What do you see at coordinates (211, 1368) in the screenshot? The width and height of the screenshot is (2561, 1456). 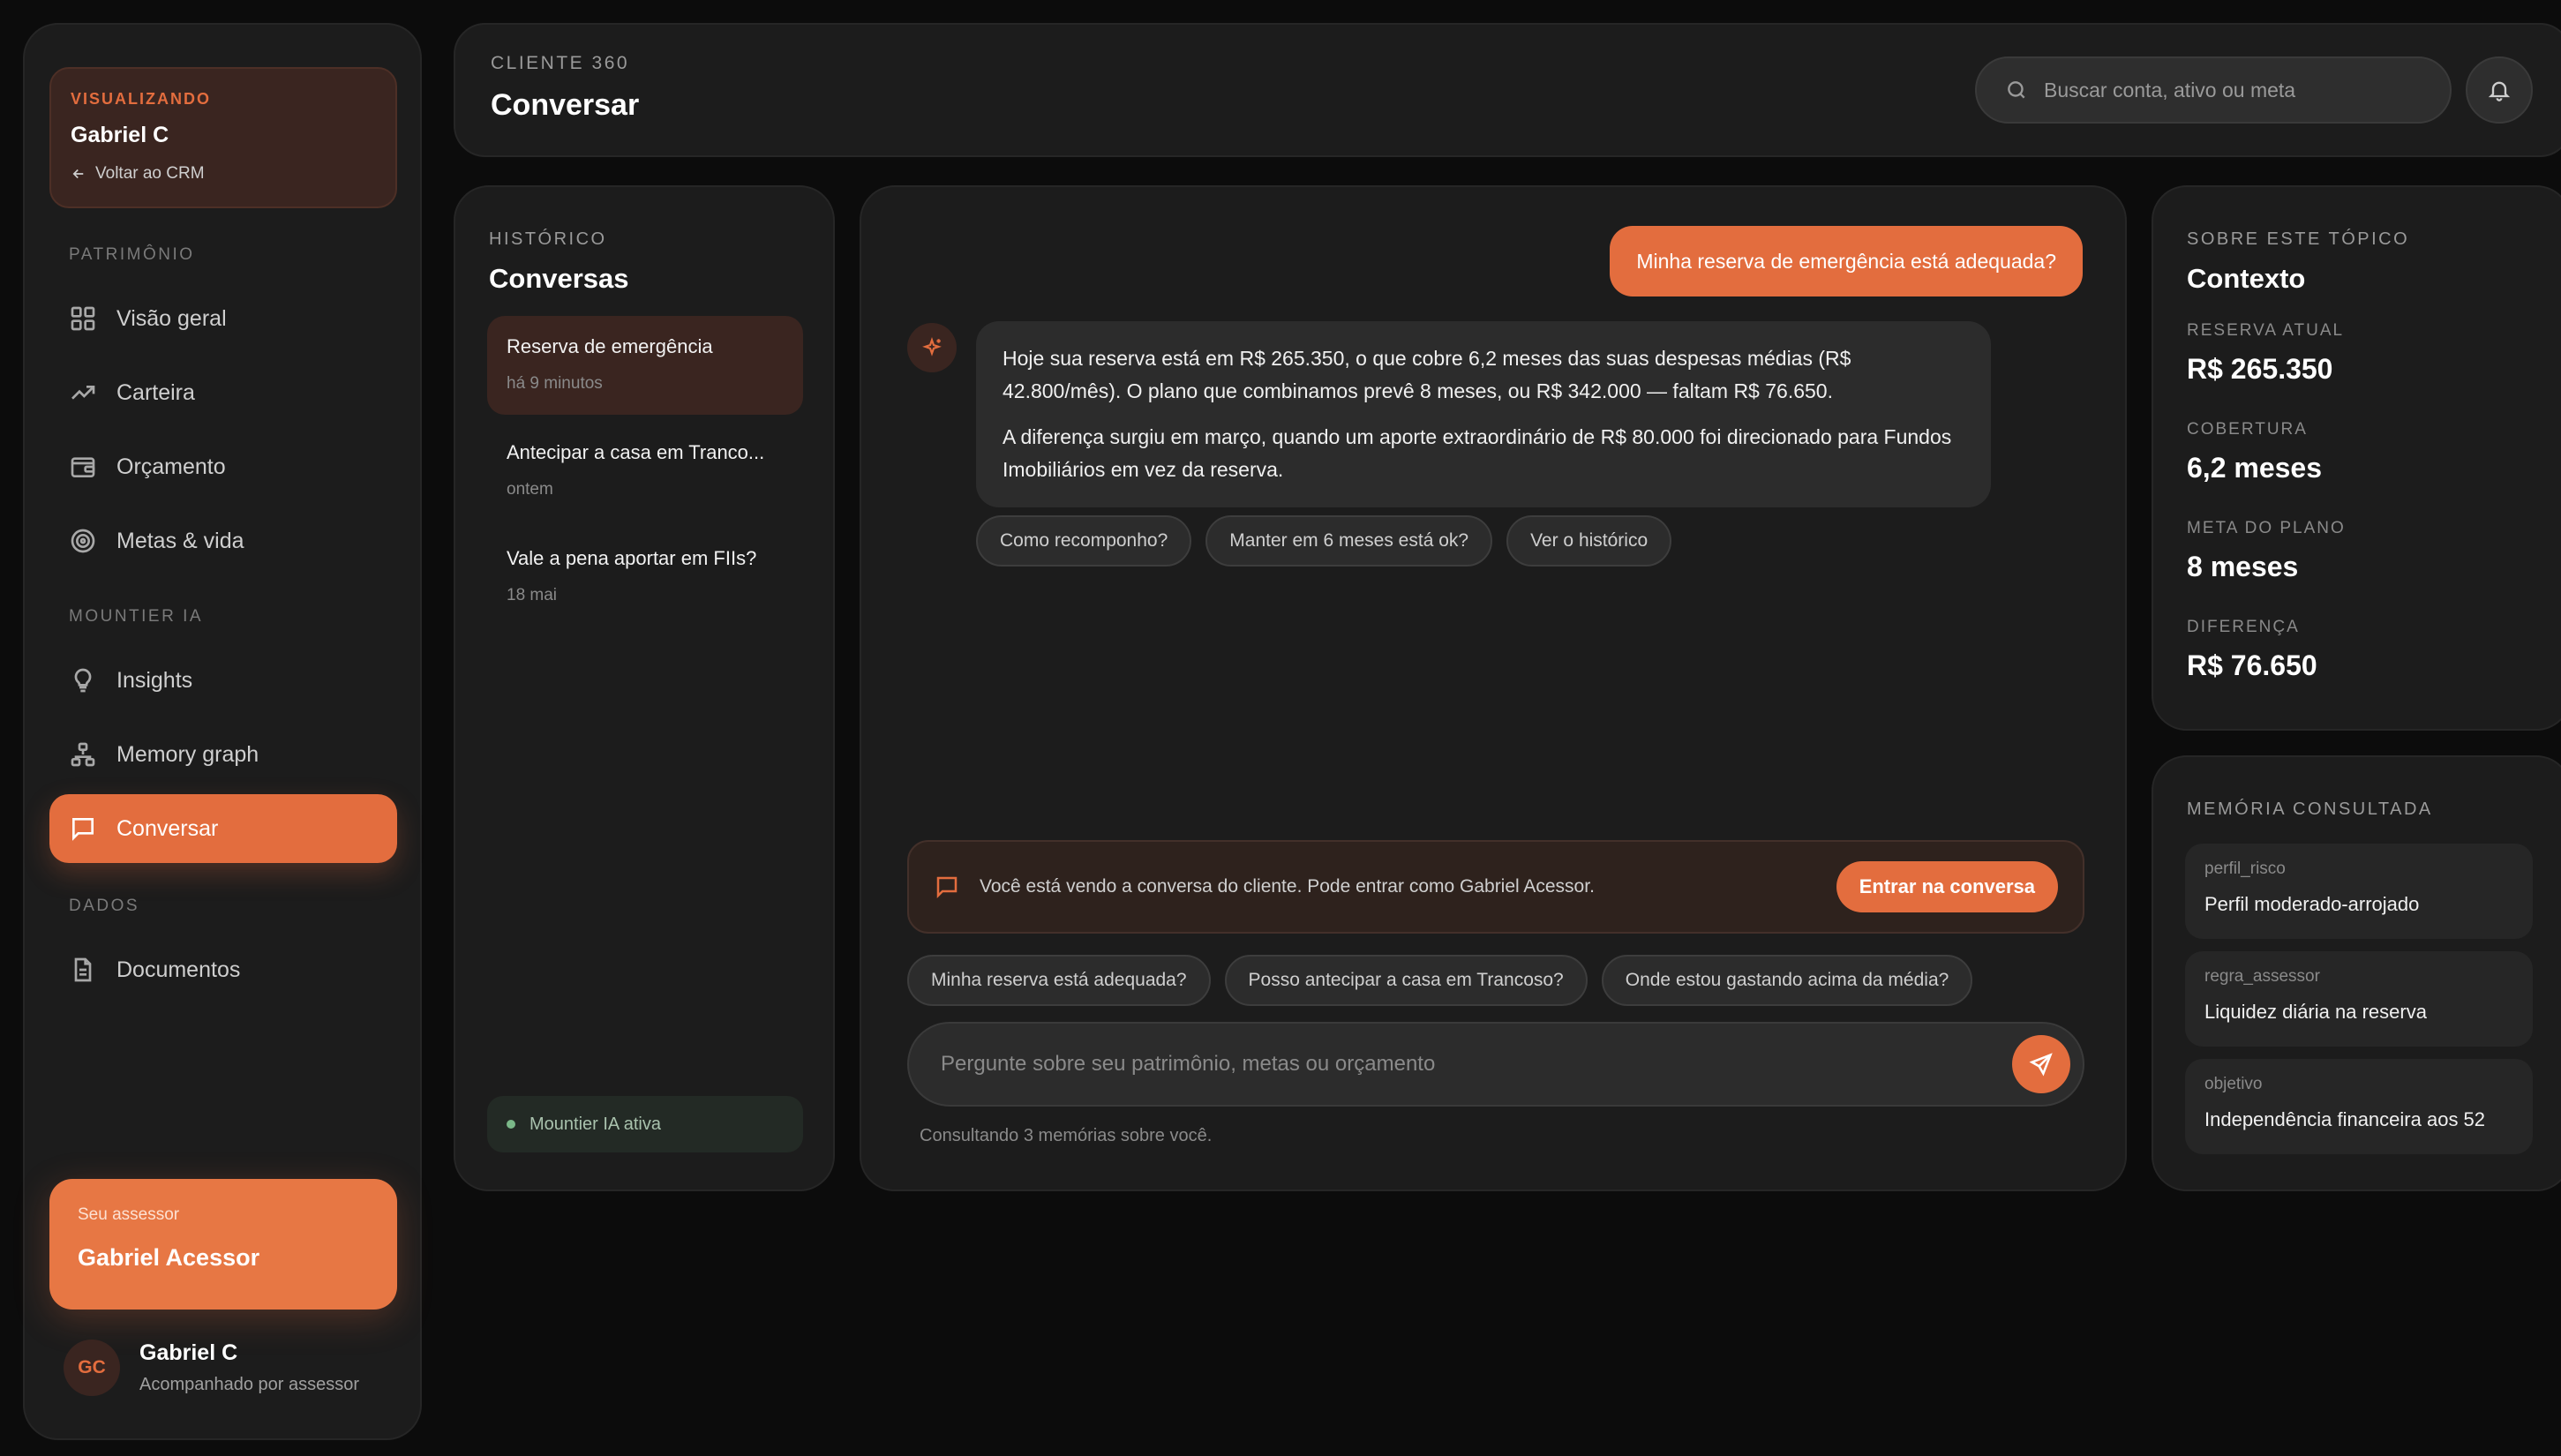 I see `user-profile: GC Gabriel C Acompanhado por assessor` at bounding box center [211, 1368].